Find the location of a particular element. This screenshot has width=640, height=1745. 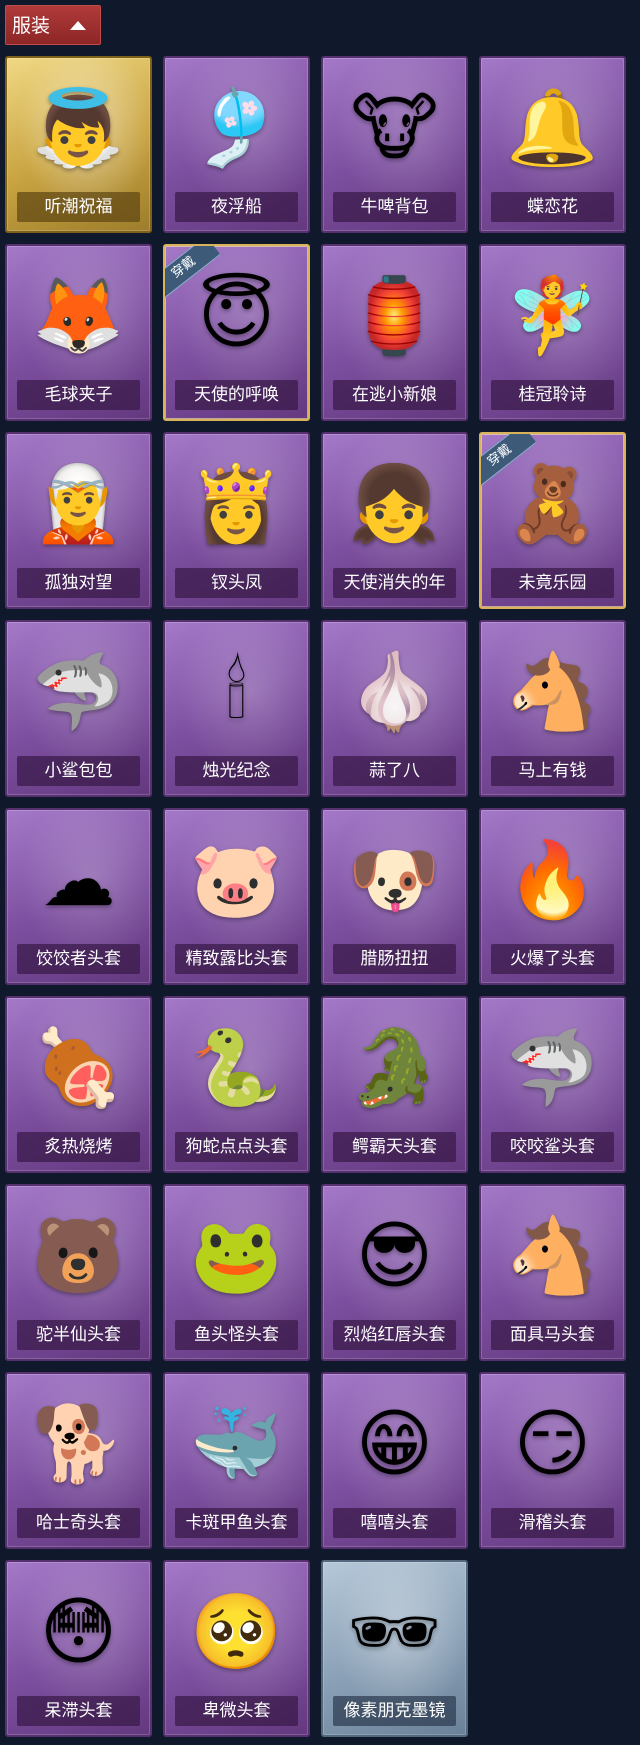

costume-card: 🐷 精致露比头套 is located at coordinates (236, 896).